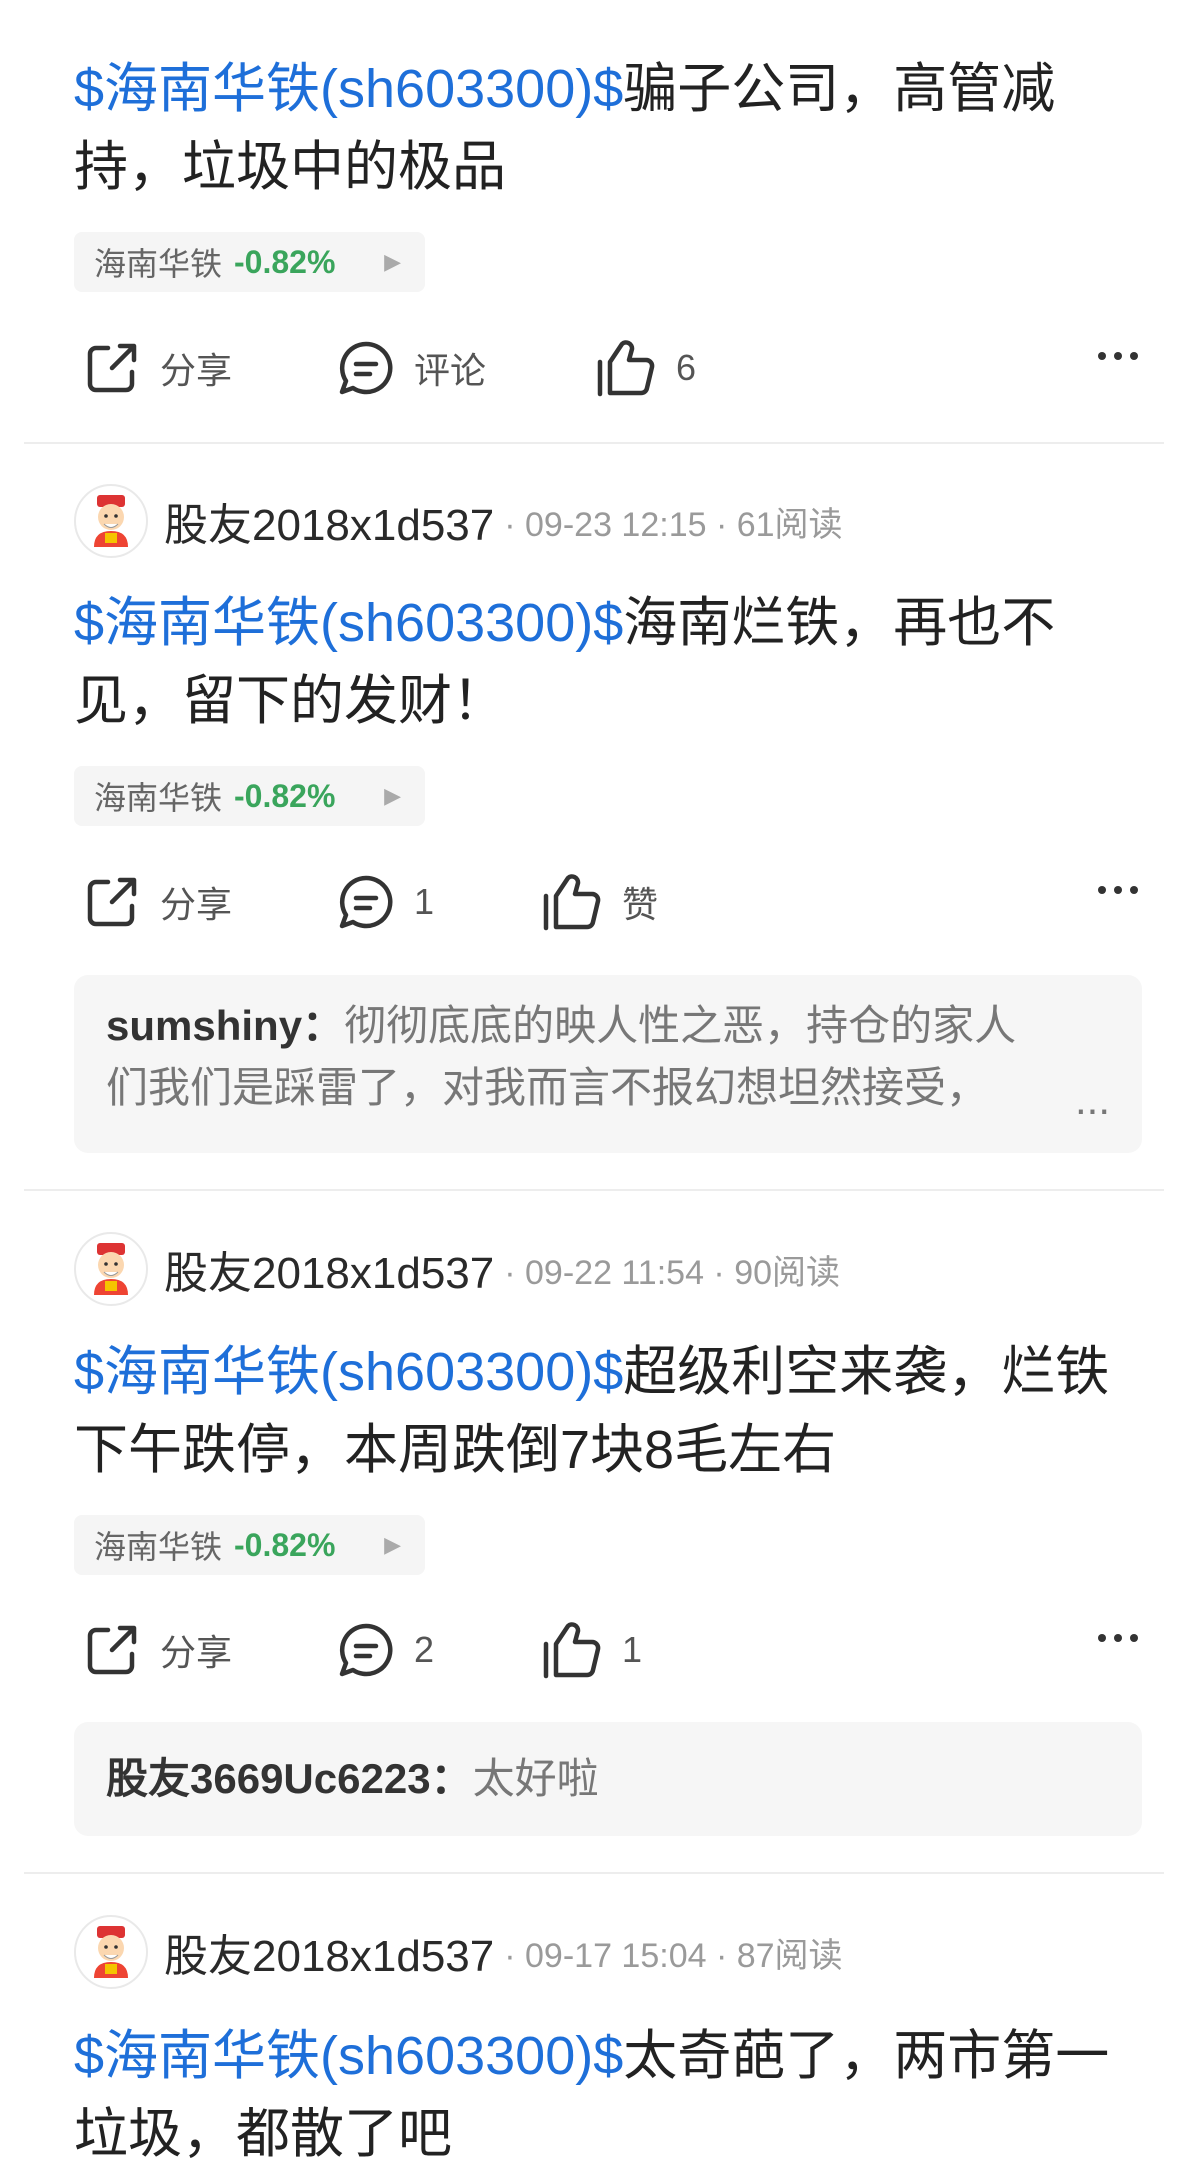 The width and height of the screenshot is (1187, 2173). I want to click on post-header: 股友2018x1d537 · 09-17 15:04 · 87阅读, so click(458, 1952).